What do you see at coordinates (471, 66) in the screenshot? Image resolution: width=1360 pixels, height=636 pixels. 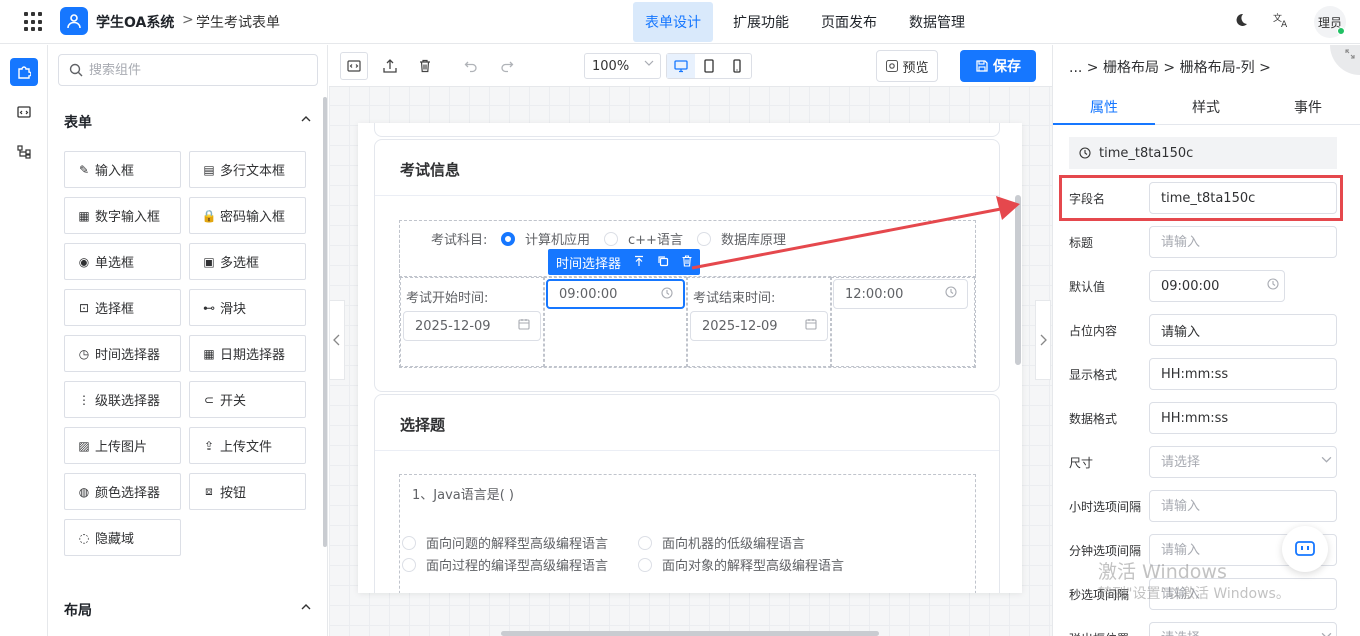 I see `undo-button` at bounding box center [471, 66].